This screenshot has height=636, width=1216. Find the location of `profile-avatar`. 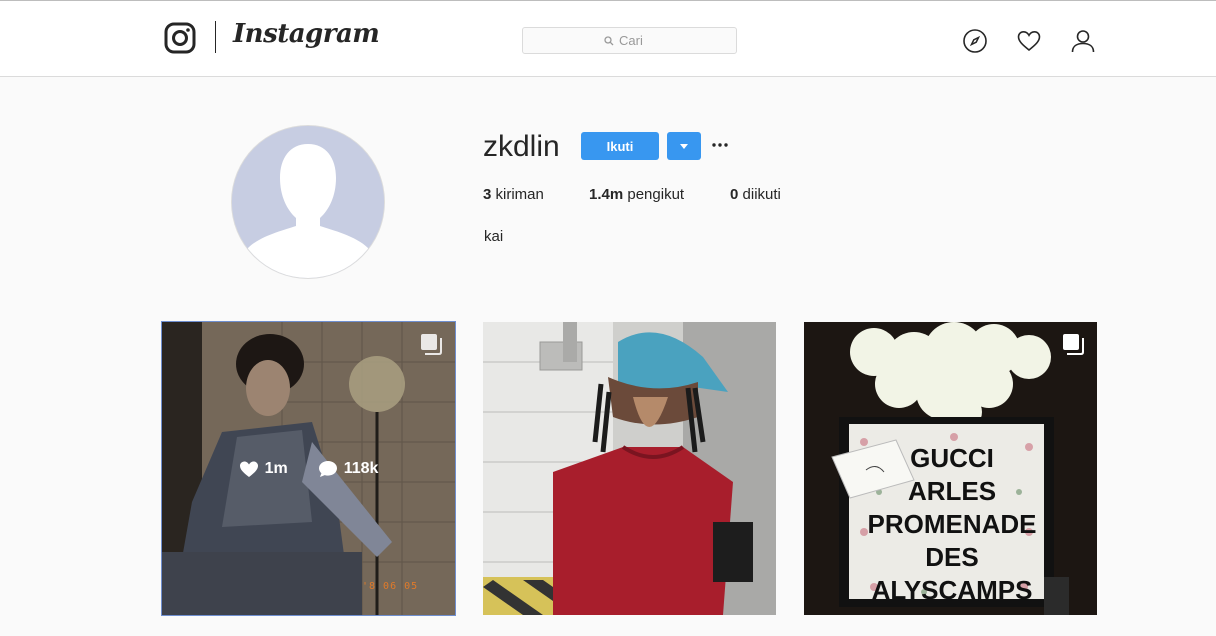

profile-avatar is located at coordinates (308, 202).